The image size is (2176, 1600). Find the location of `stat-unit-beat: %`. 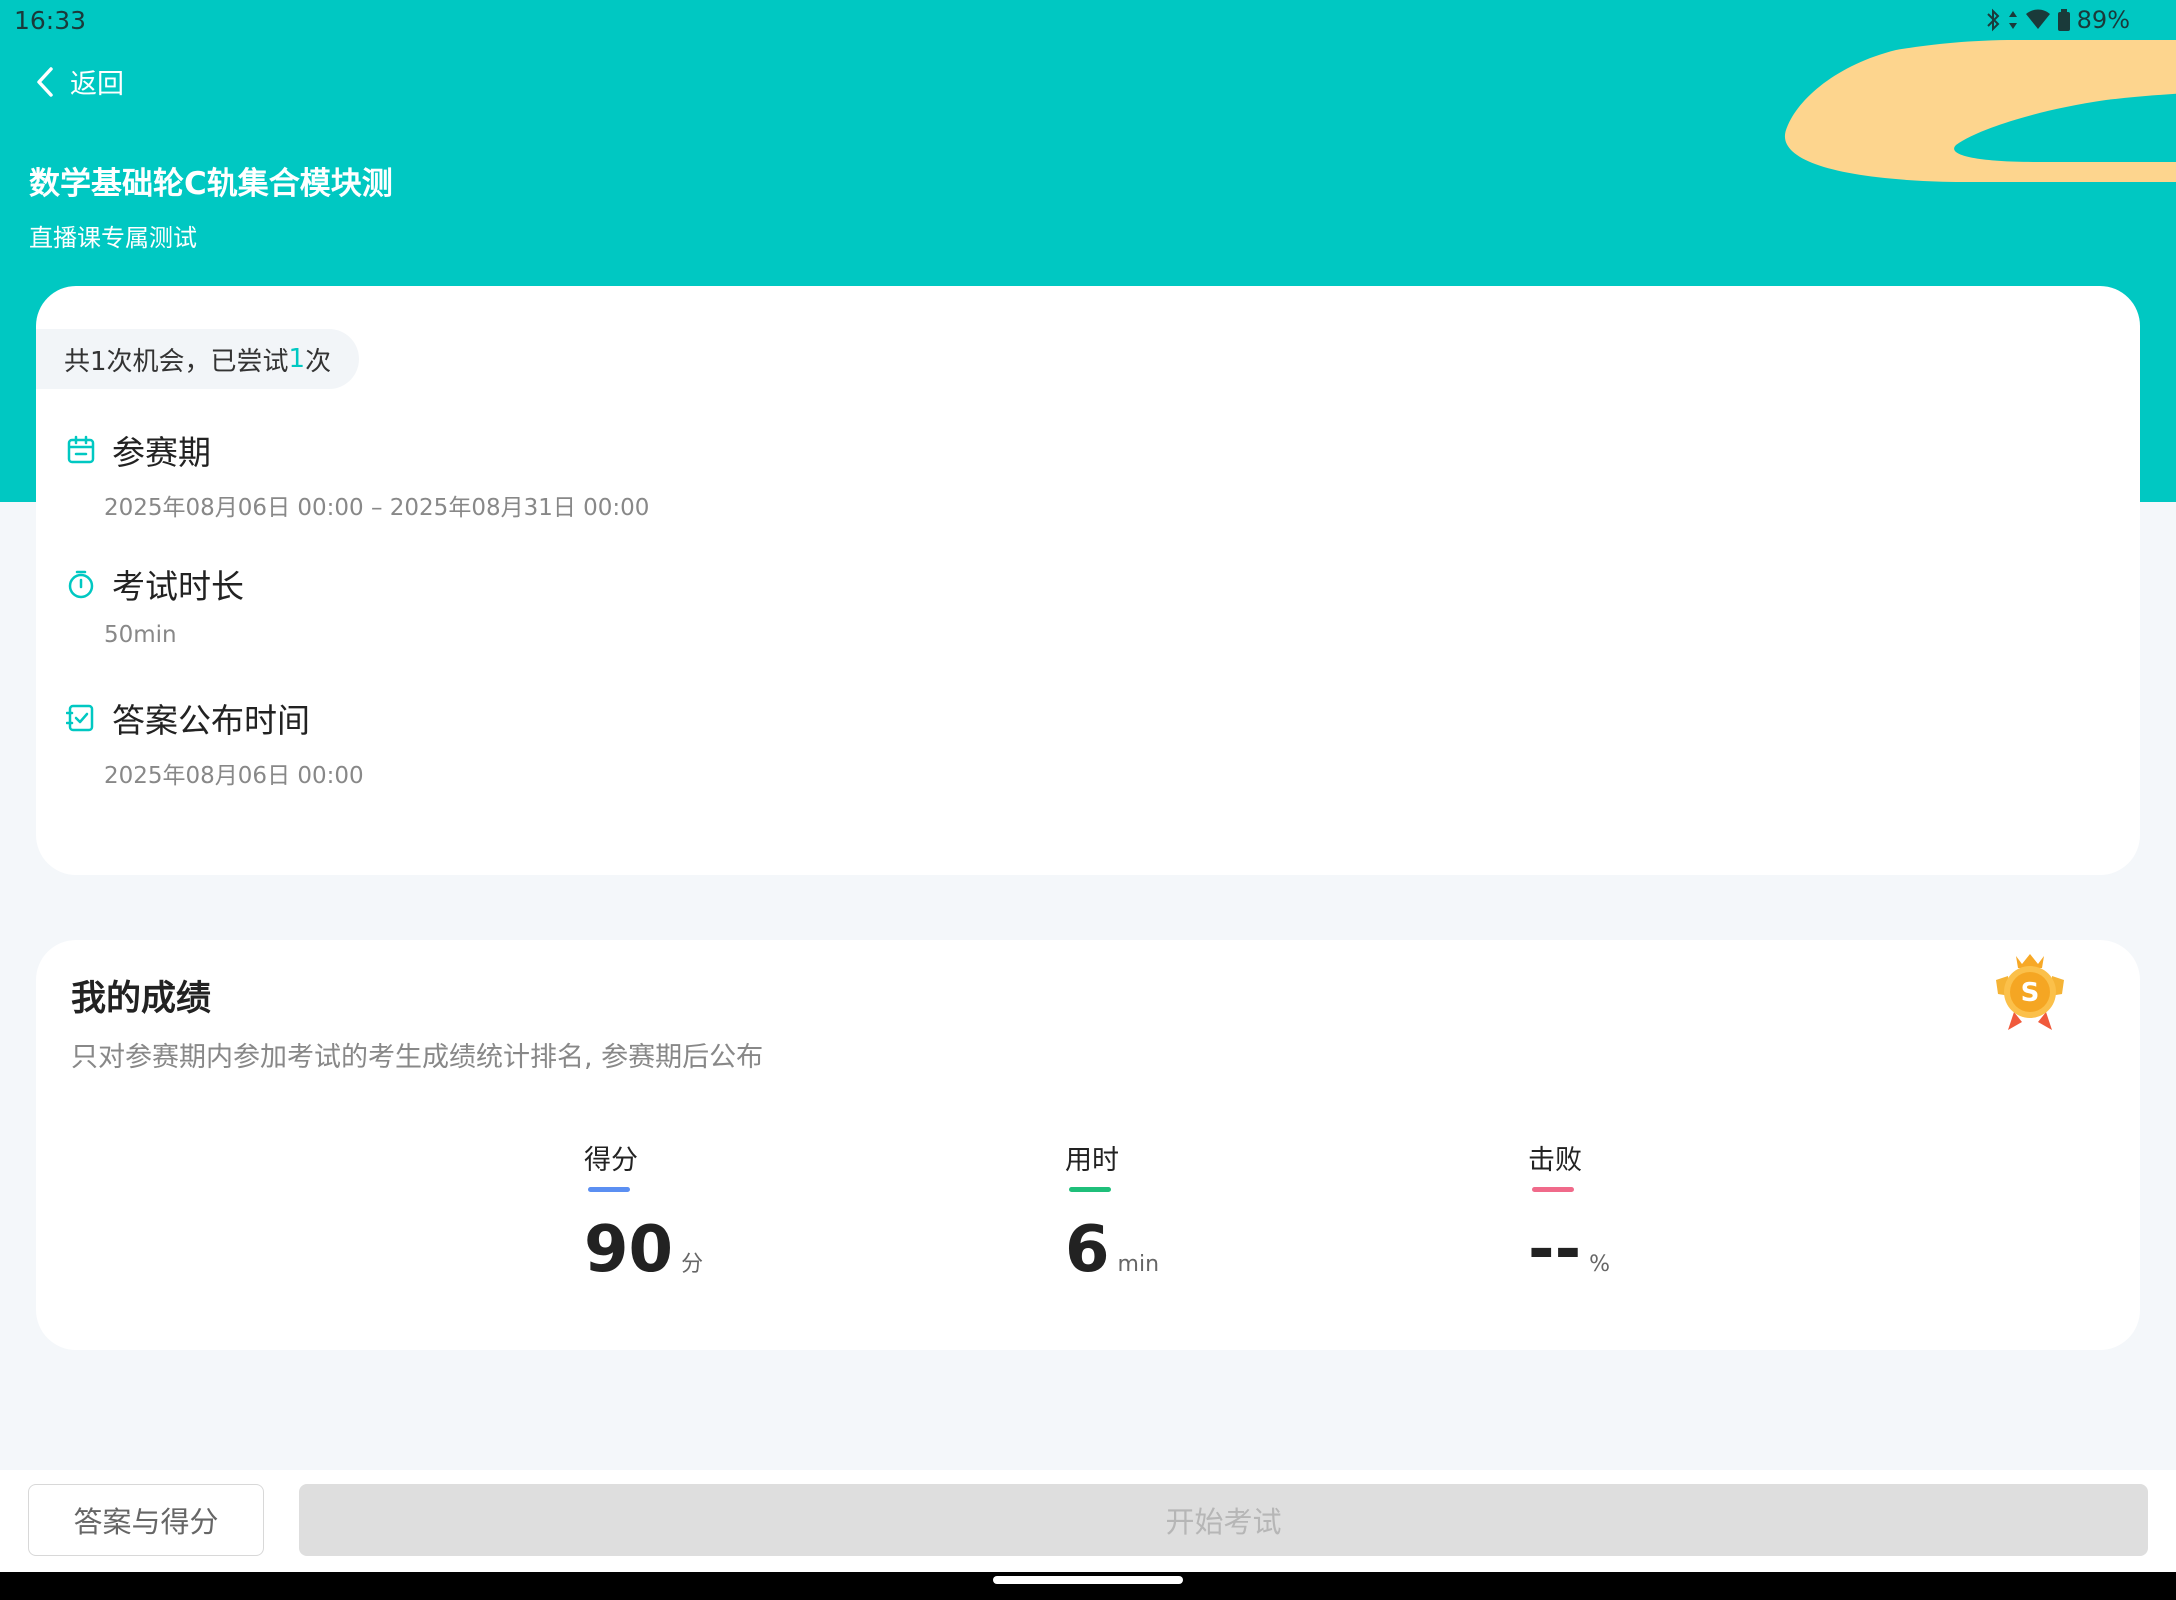

stat-unit-beat: % is located at coordinates (1600, 1264).